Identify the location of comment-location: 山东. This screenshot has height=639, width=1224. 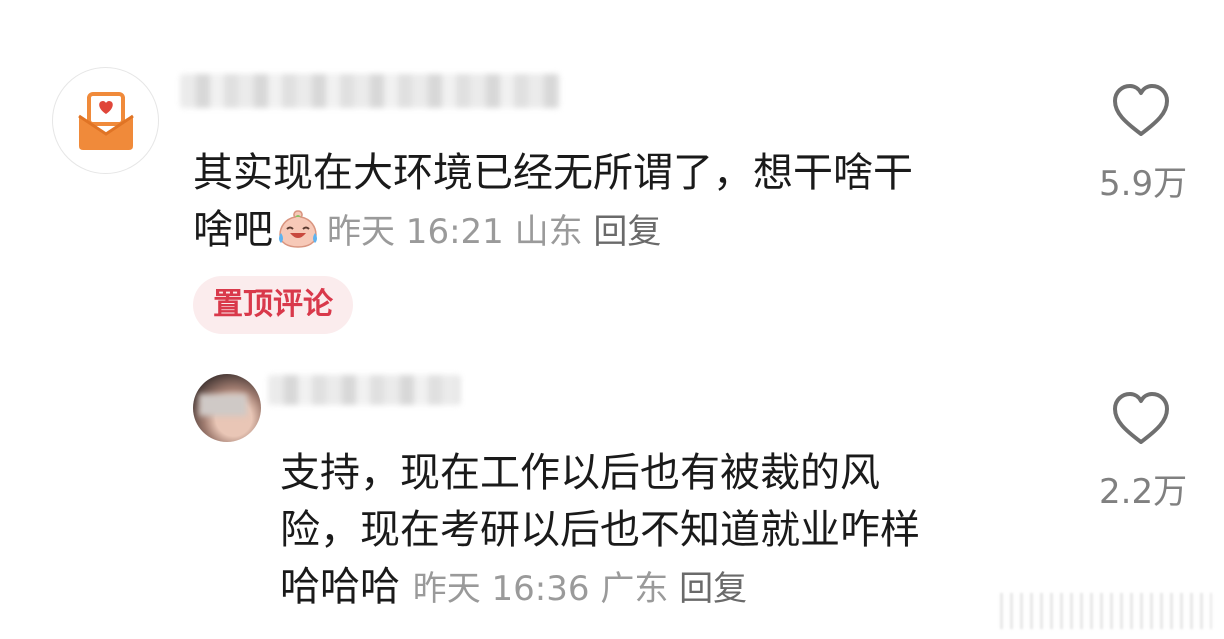
(548, 232).